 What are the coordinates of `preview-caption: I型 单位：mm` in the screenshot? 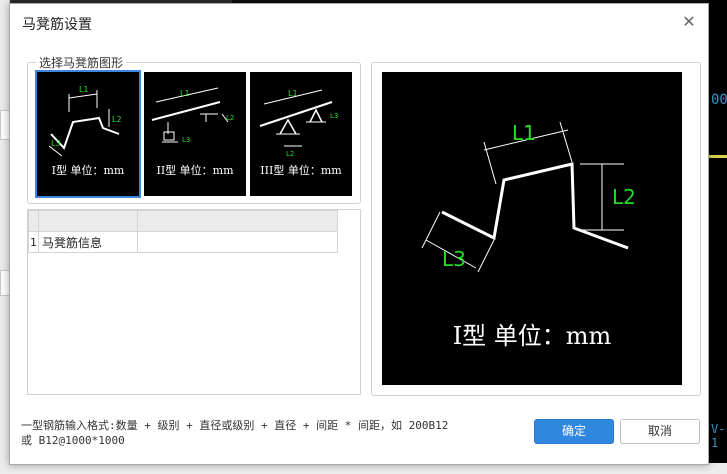 It's located at (532, 336).